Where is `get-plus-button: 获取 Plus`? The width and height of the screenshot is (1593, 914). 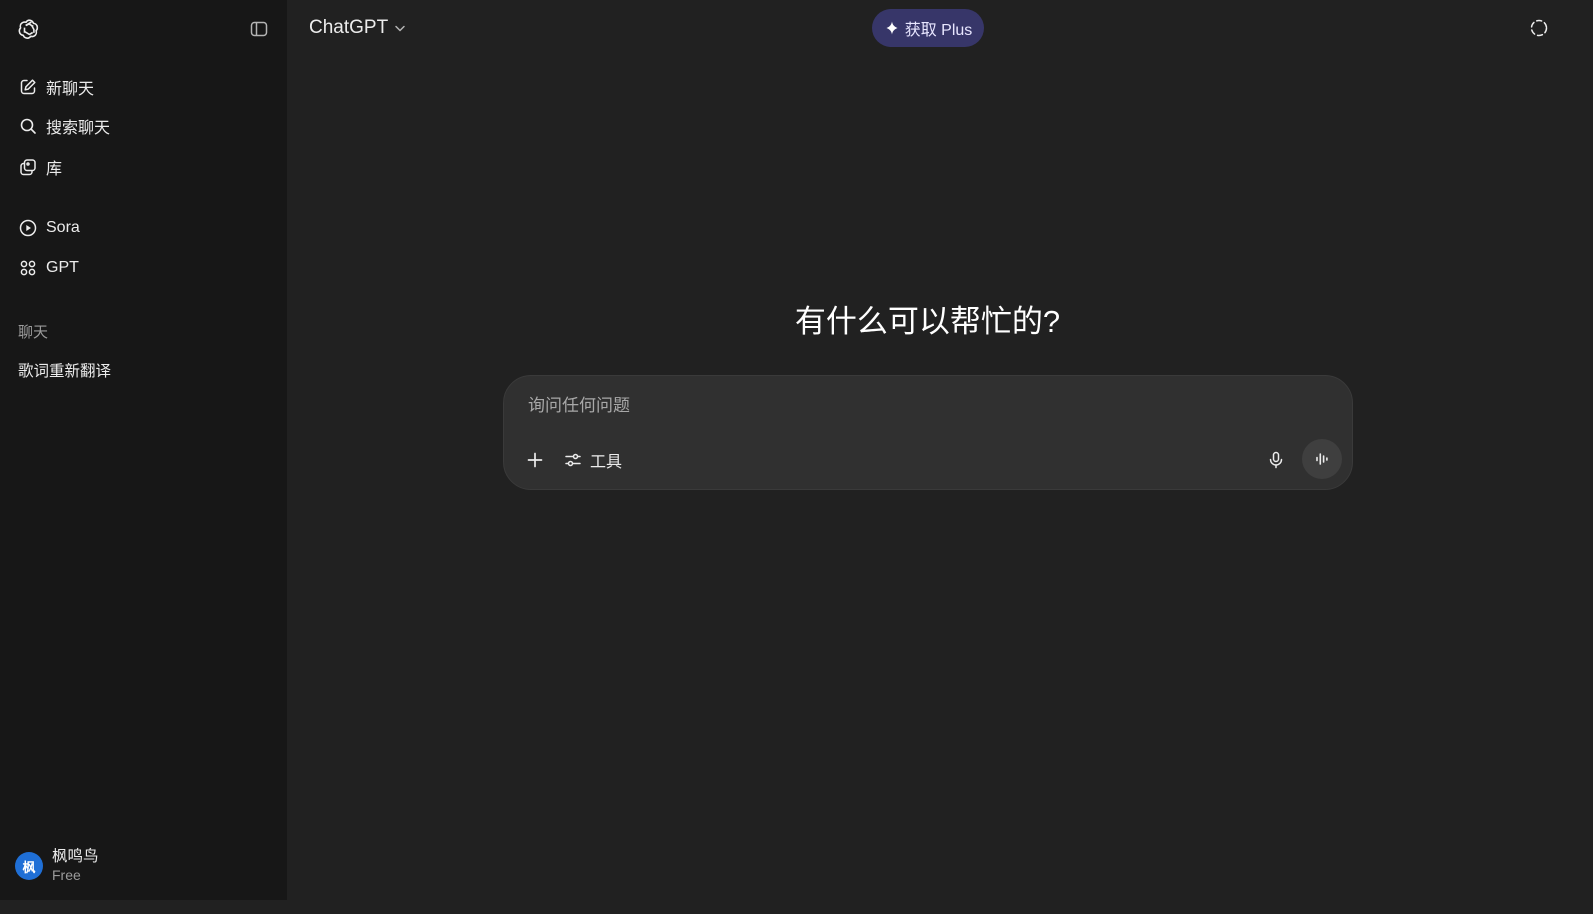 get-plus-button: 获取 Plus is located at coordinates (928, 28).